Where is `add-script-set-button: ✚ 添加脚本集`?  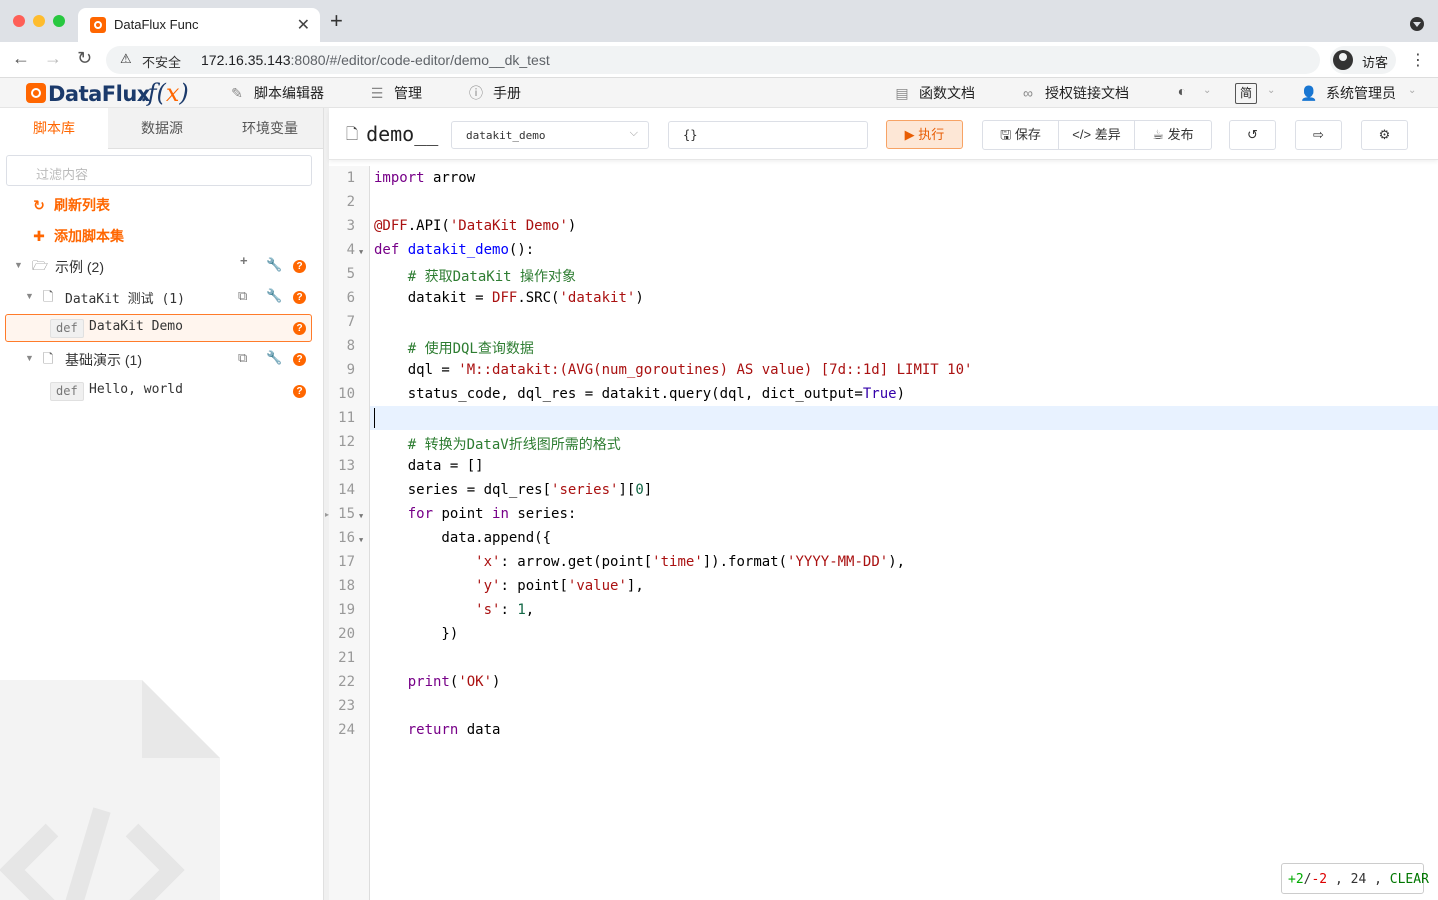 add-script-set-button: ✚ 添加脚本集 is located at coordinates (78, 236).